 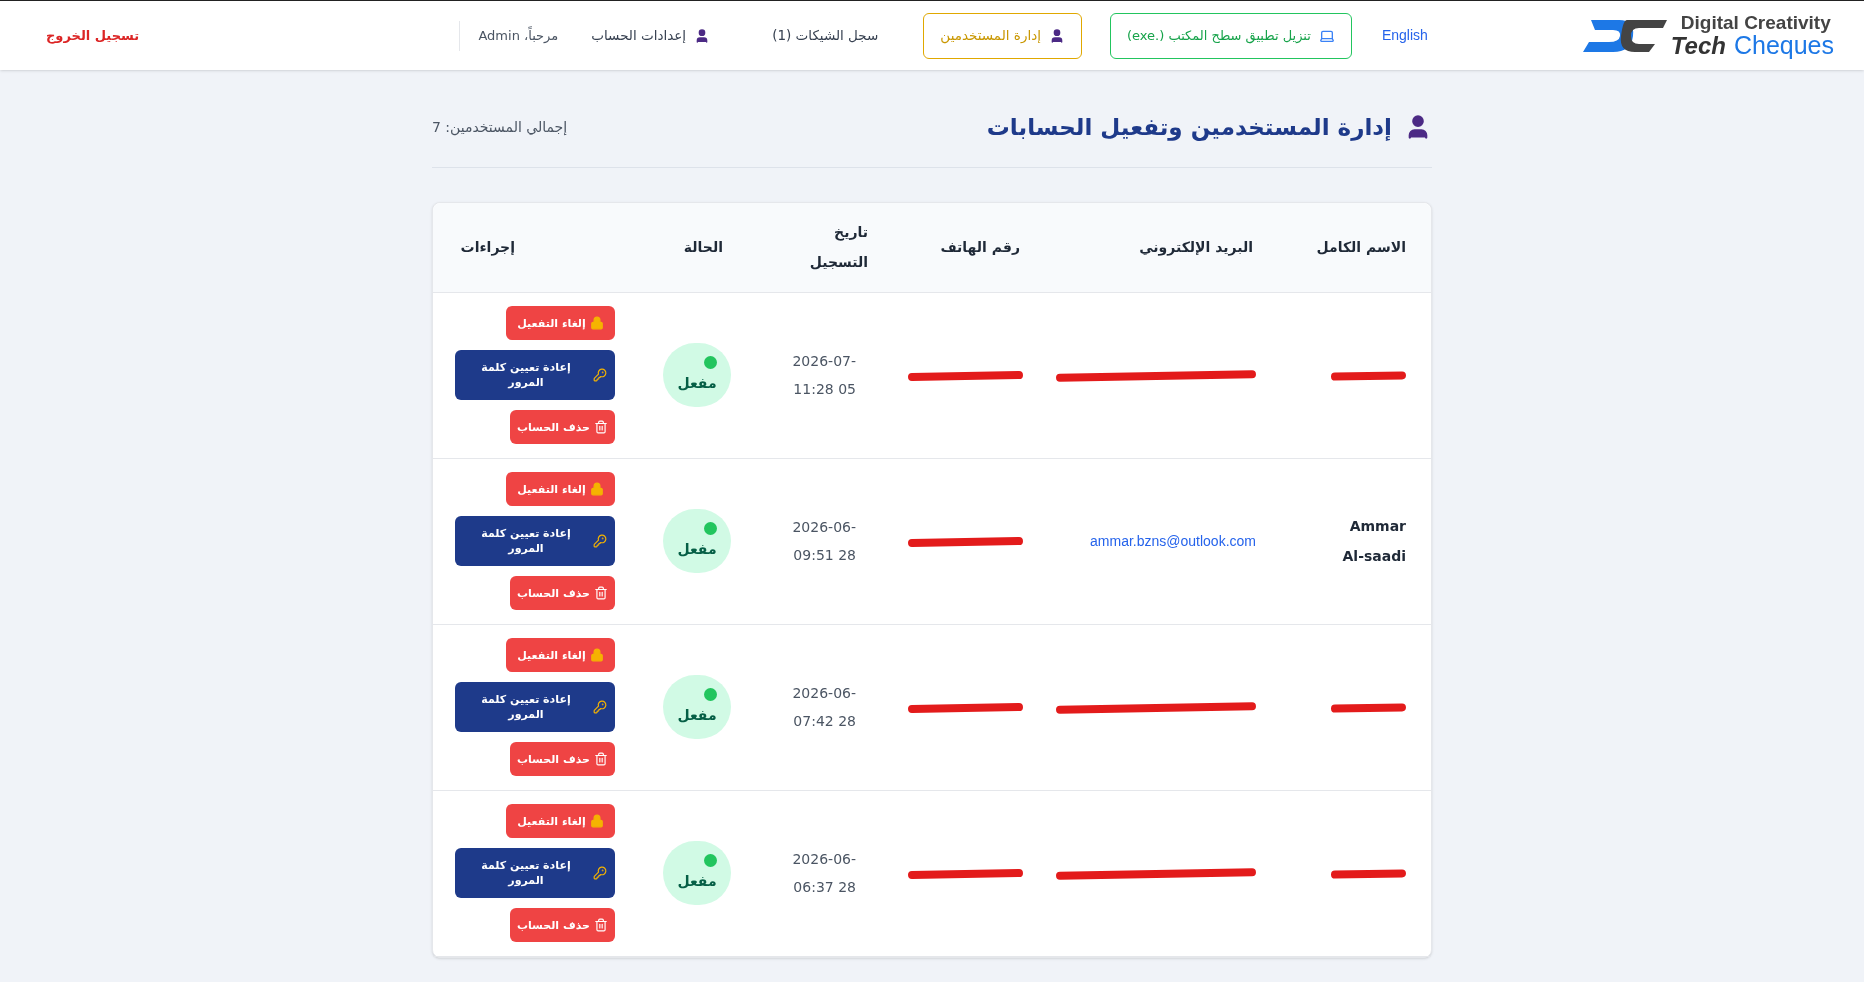 I want to click on column-header: رقم الهاتف, so click(x=980, y=248).